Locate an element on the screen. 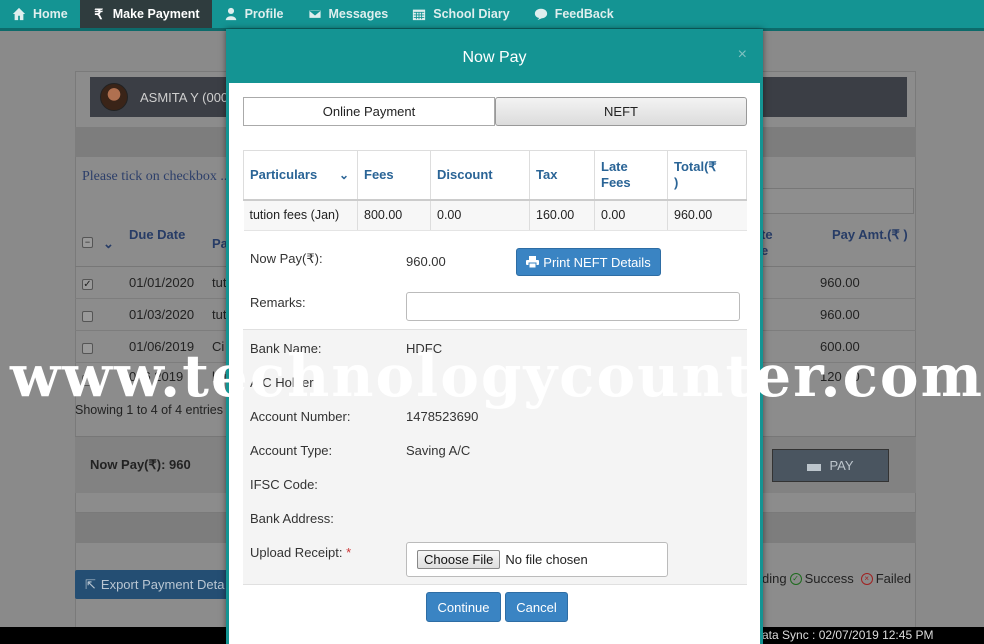  home-icon is located at coordinates (19, 14).